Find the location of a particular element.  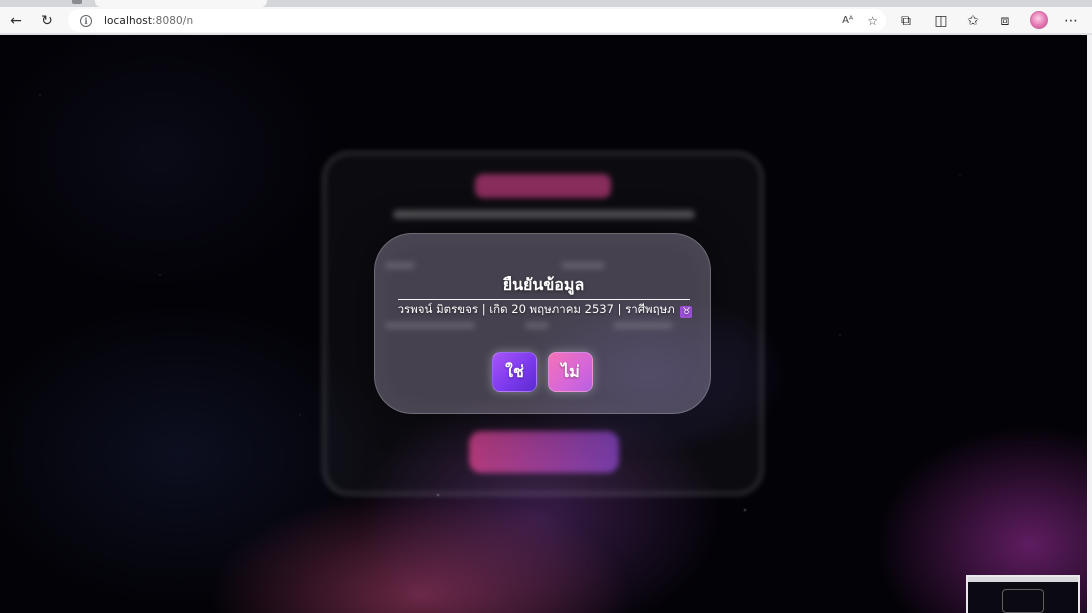

blurred-submit-button is located at coordinates (544, 452).